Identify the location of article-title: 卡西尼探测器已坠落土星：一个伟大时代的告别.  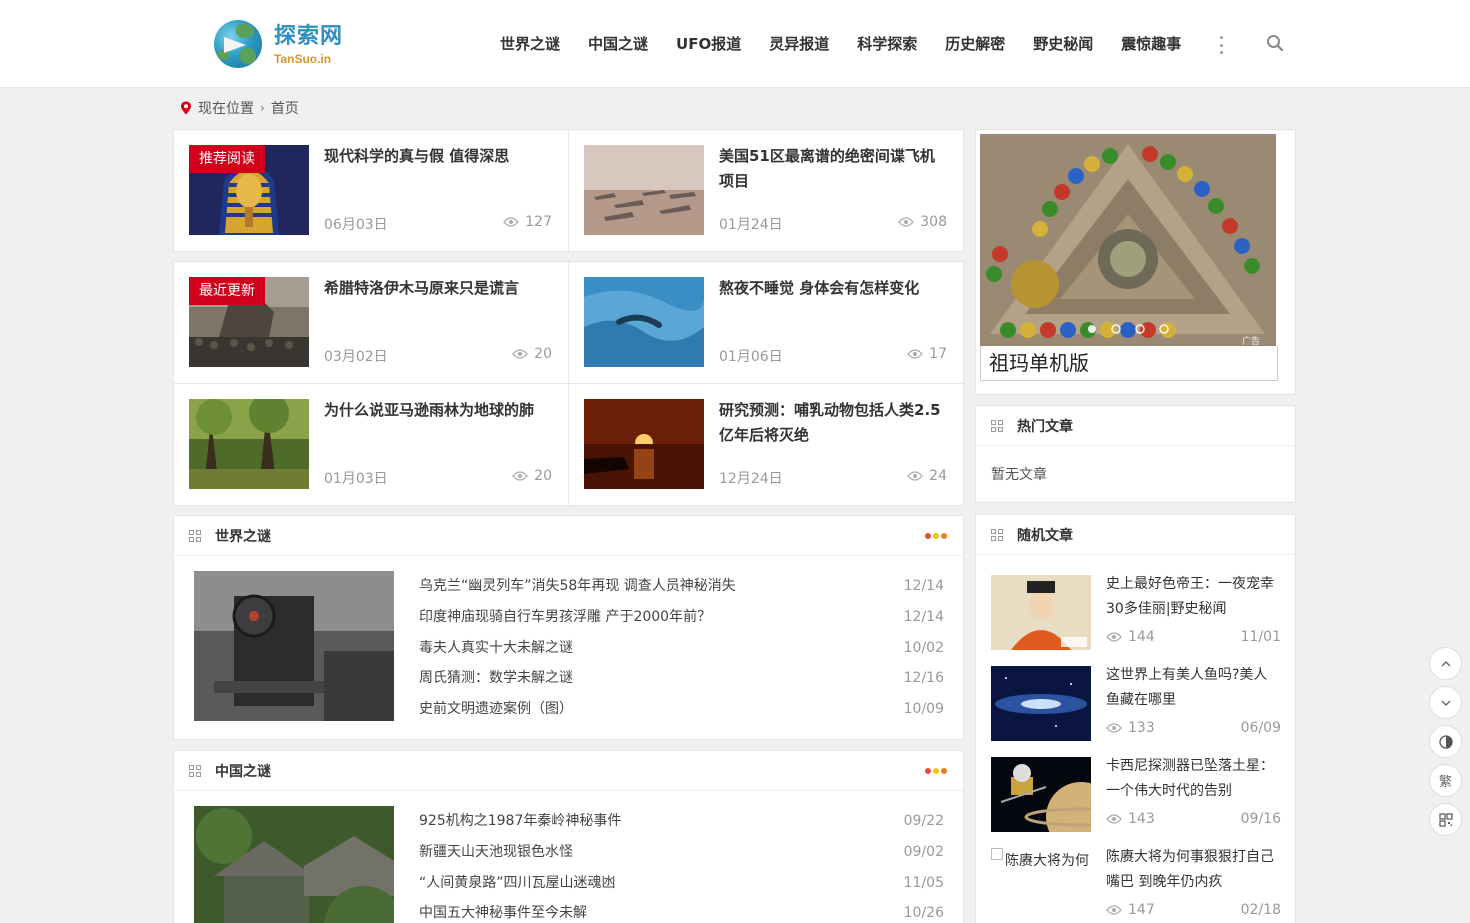
(1193, 779).